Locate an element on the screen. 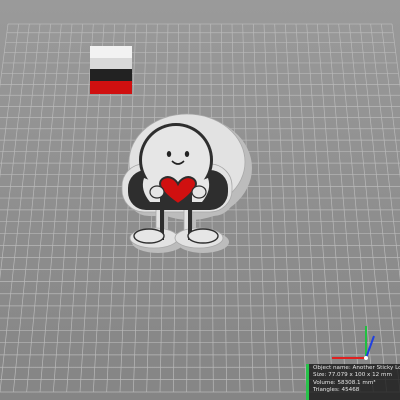 This screenshot has height=400, width=400. object-volume: Volume: 58308.1 mm³ is located at coordinates (344, 382).